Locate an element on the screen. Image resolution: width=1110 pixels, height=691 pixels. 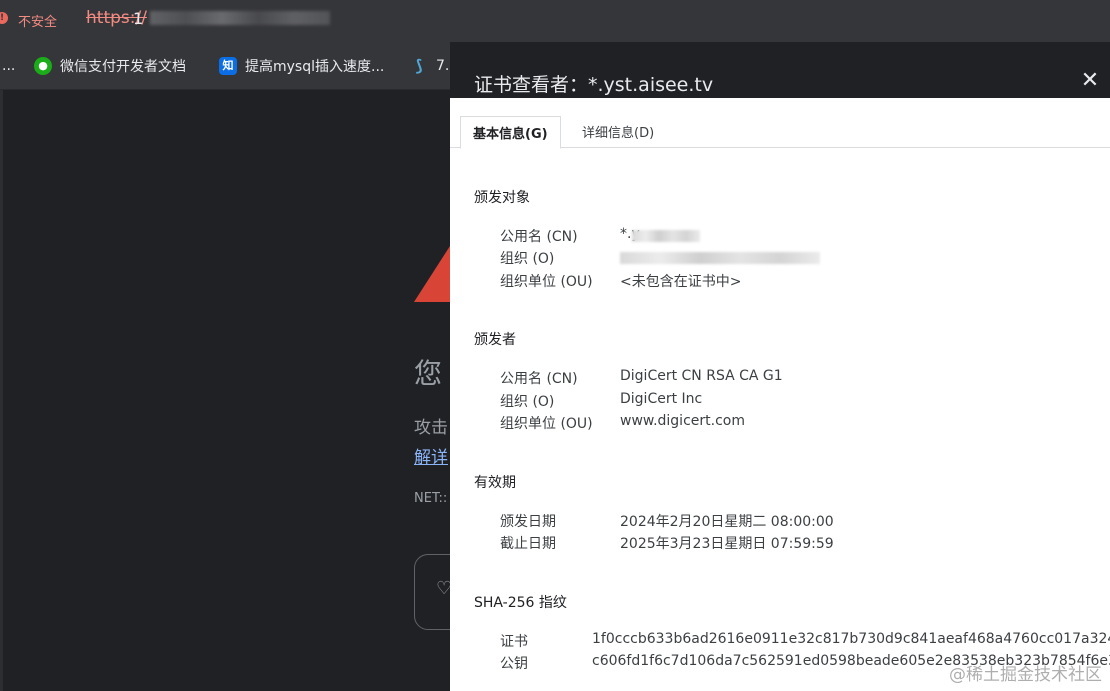
validity-heading: 有效期 is located at coordinates (495, 483).